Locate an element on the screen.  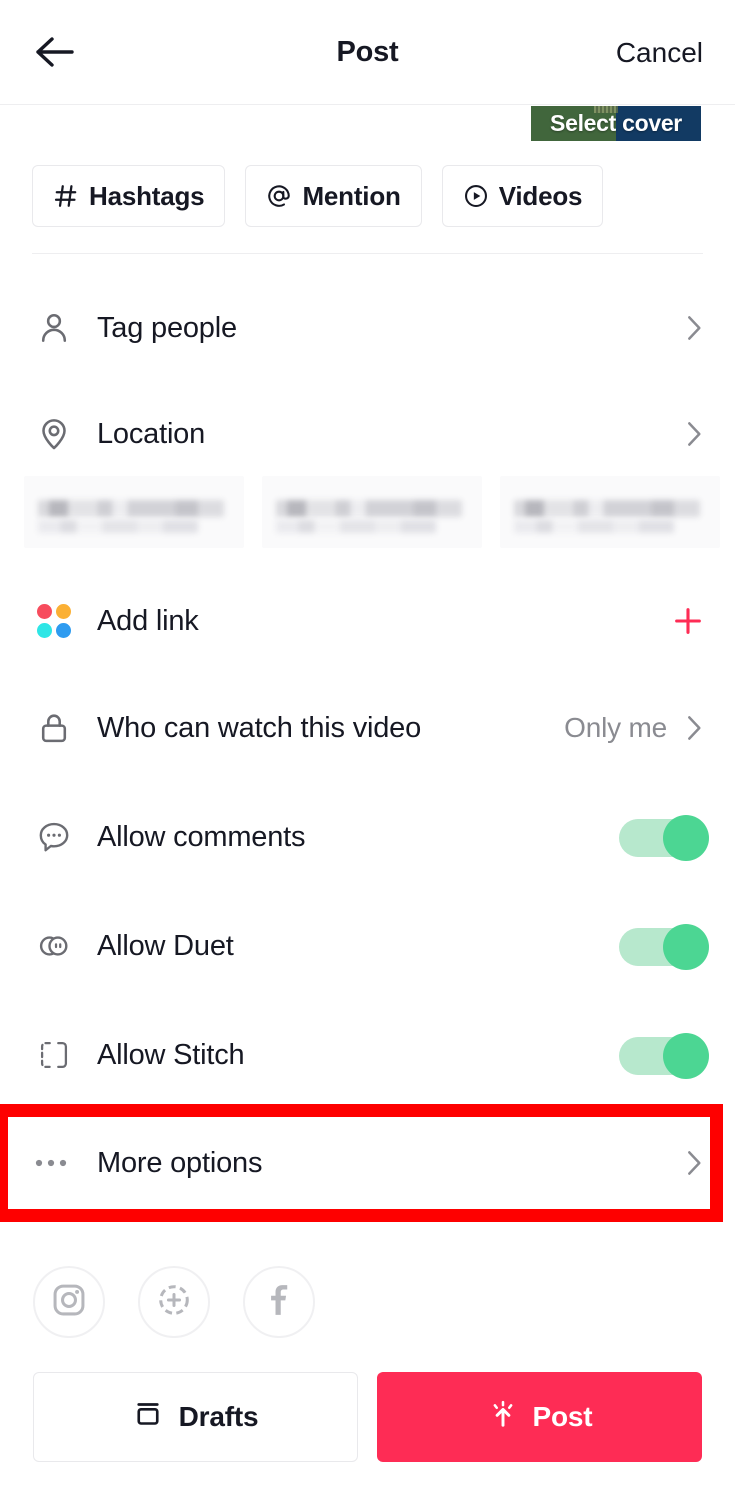
section-divider is located at coordinates (367, 253).